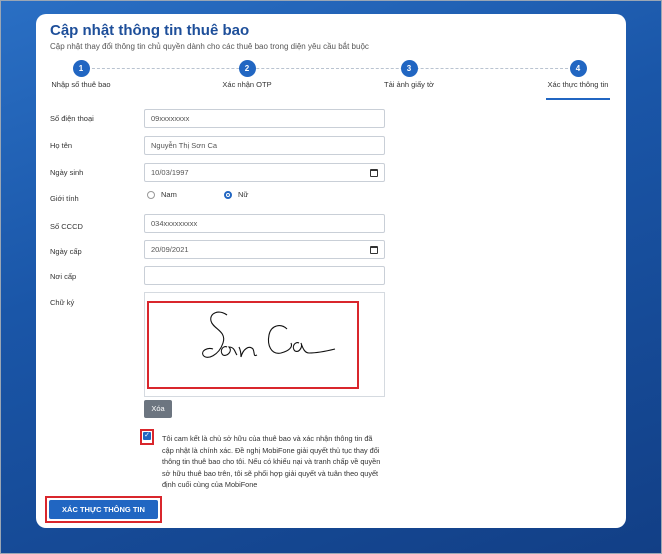 The height and width of the screenshot is (554, 662). What do you see at coordinates (170, 172) in the screenshot?
I see `dob-value: 10/03/1997` at bounding box center [170, 172].